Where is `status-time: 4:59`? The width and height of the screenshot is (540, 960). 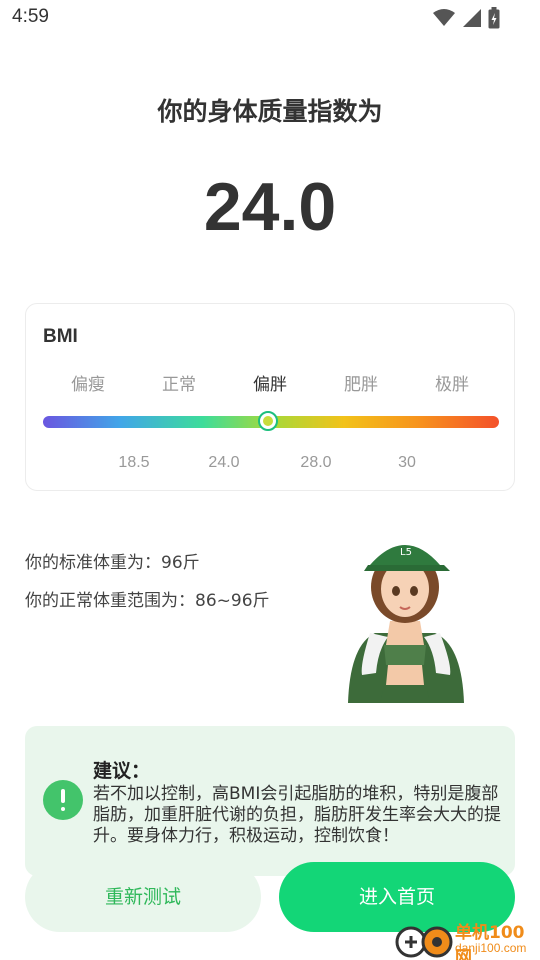 status-time: 4:59 is located at coordinates (30, 16).